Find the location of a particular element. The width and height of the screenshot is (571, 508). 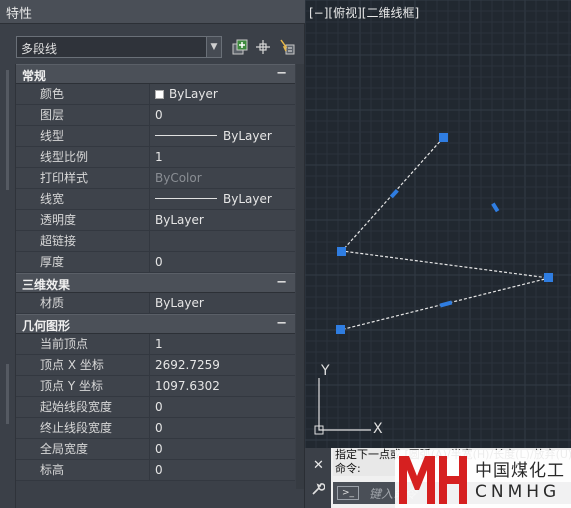

prop-row-material: 材质 ByLayer is located at coordinates (155, 303).